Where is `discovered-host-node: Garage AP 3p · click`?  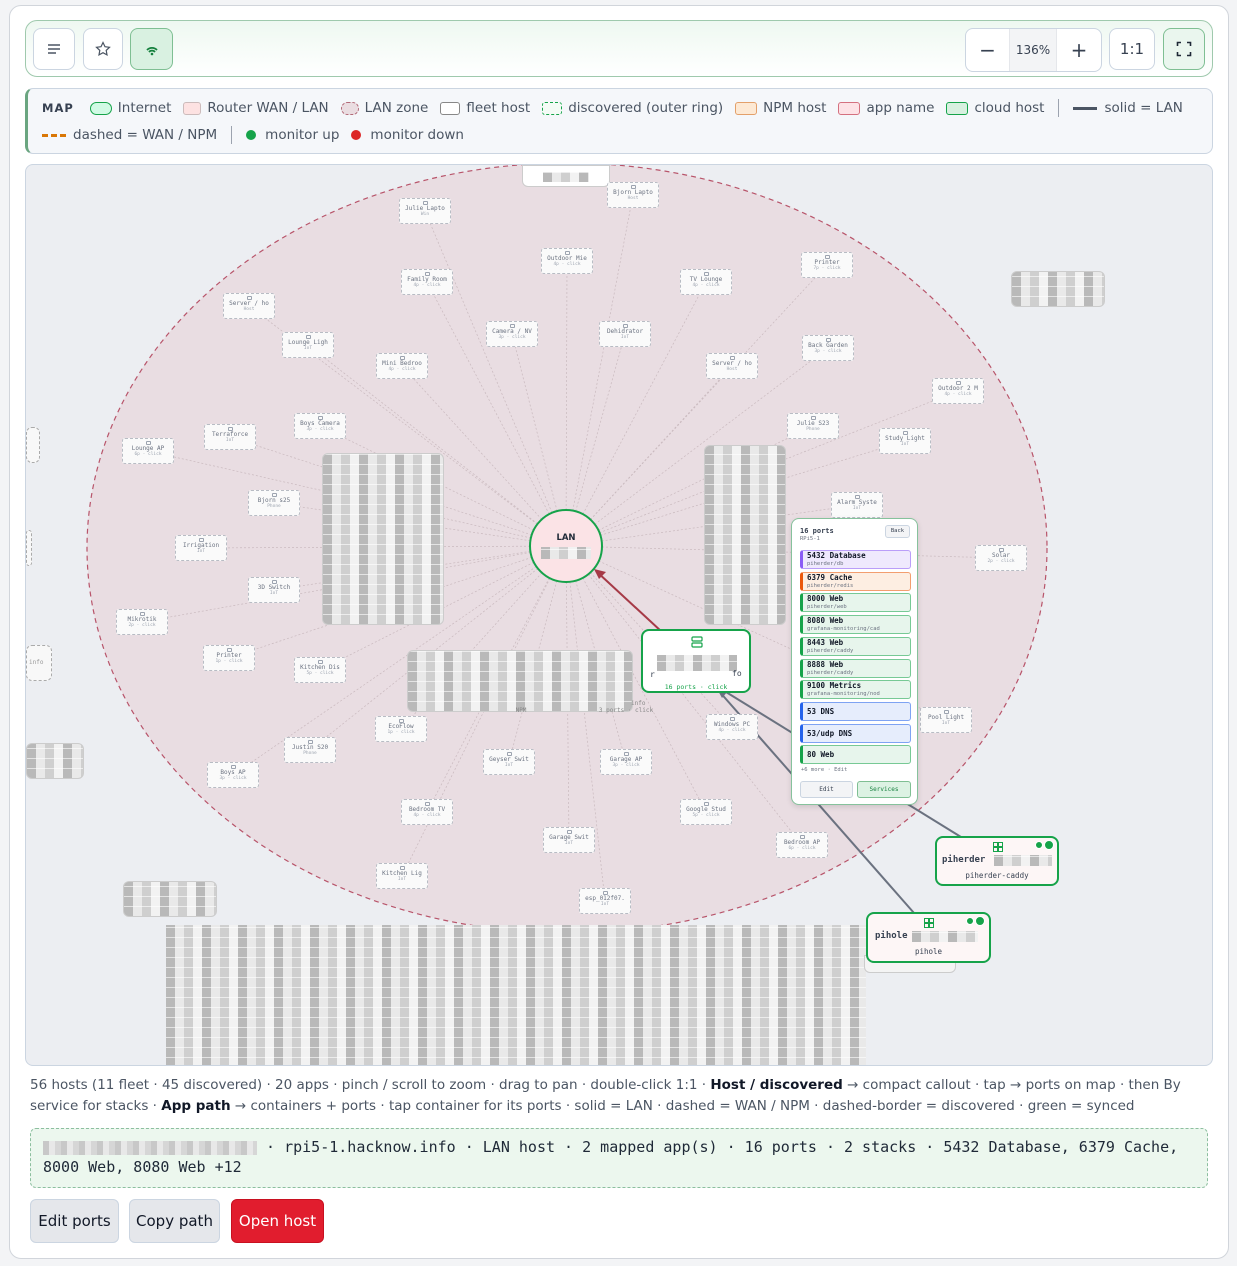 discovered-host-node: Garage AP 3p · click is located at coordinates (626, 762).